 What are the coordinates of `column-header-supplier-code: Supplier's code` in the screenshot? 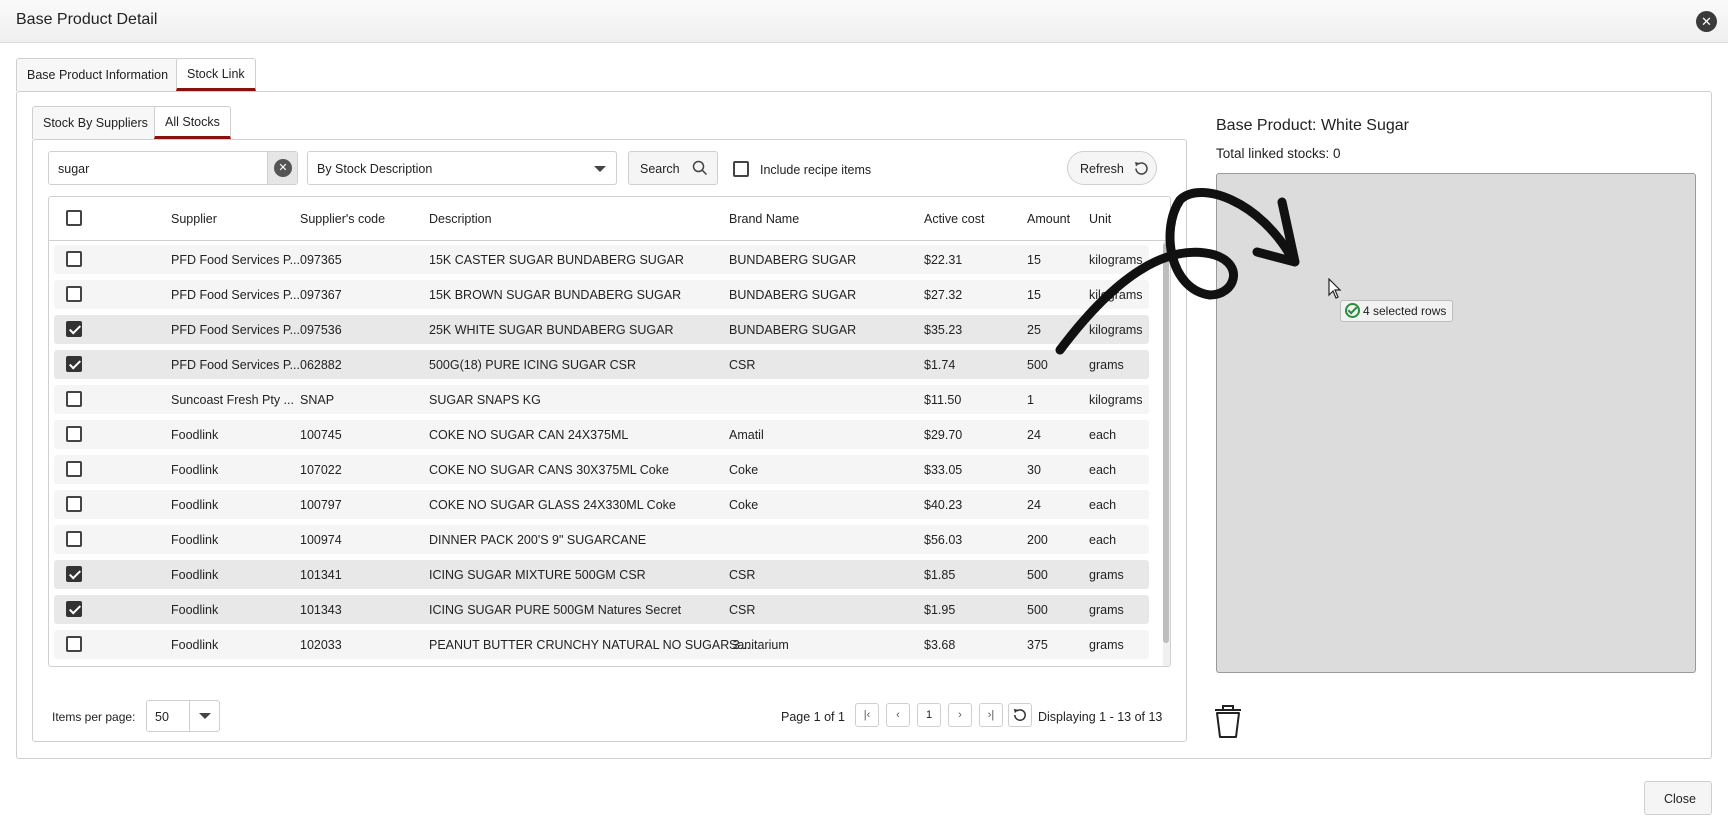 It's located at (342, 219).